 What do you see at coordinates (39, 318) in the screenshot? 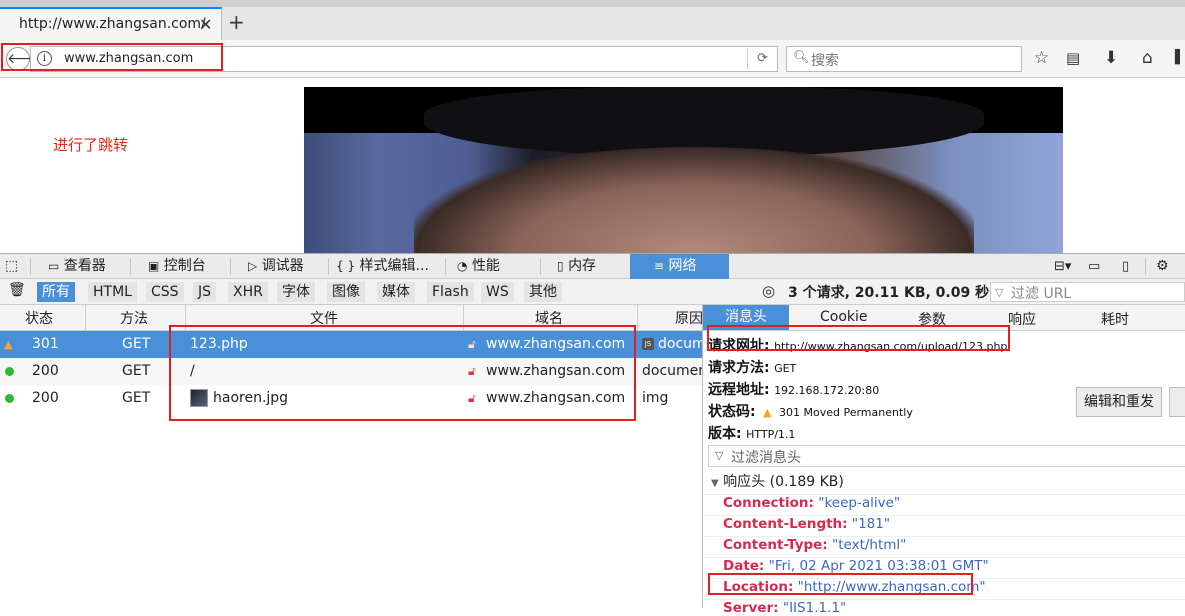
I see `column-status: 状态` at bounding box center [39, 318].